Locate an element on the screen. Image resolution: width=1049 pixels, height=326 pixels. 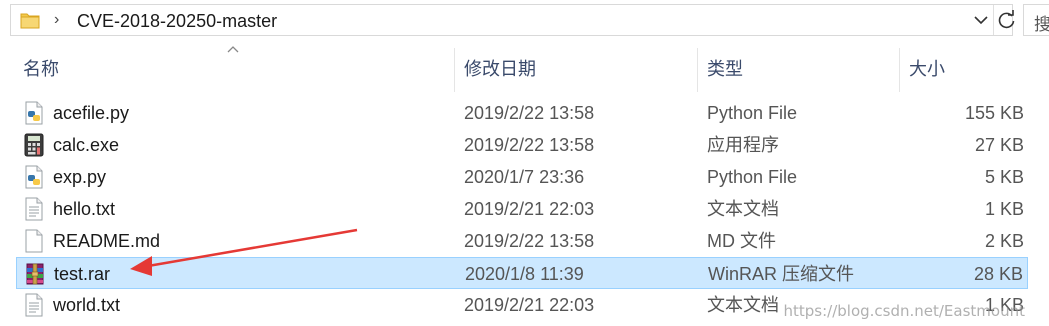
file-size: 1 KB is located at coordinates (1004, 209).